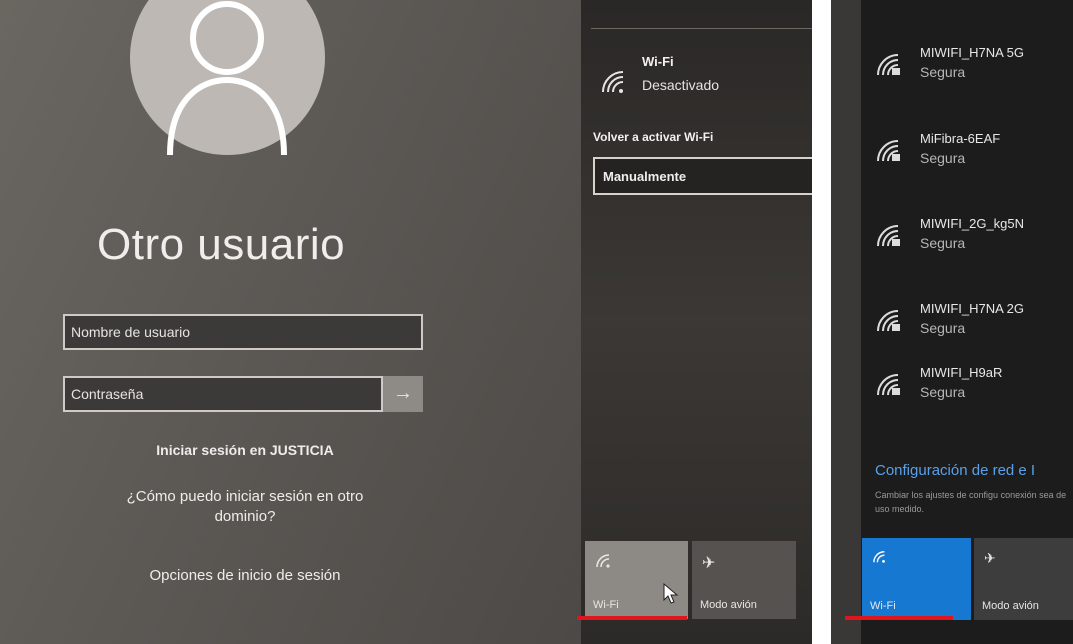 This screenshot has width=1073, height=644. I want to click on network-name: MIWIFI_H9aR, so click(961, 372).